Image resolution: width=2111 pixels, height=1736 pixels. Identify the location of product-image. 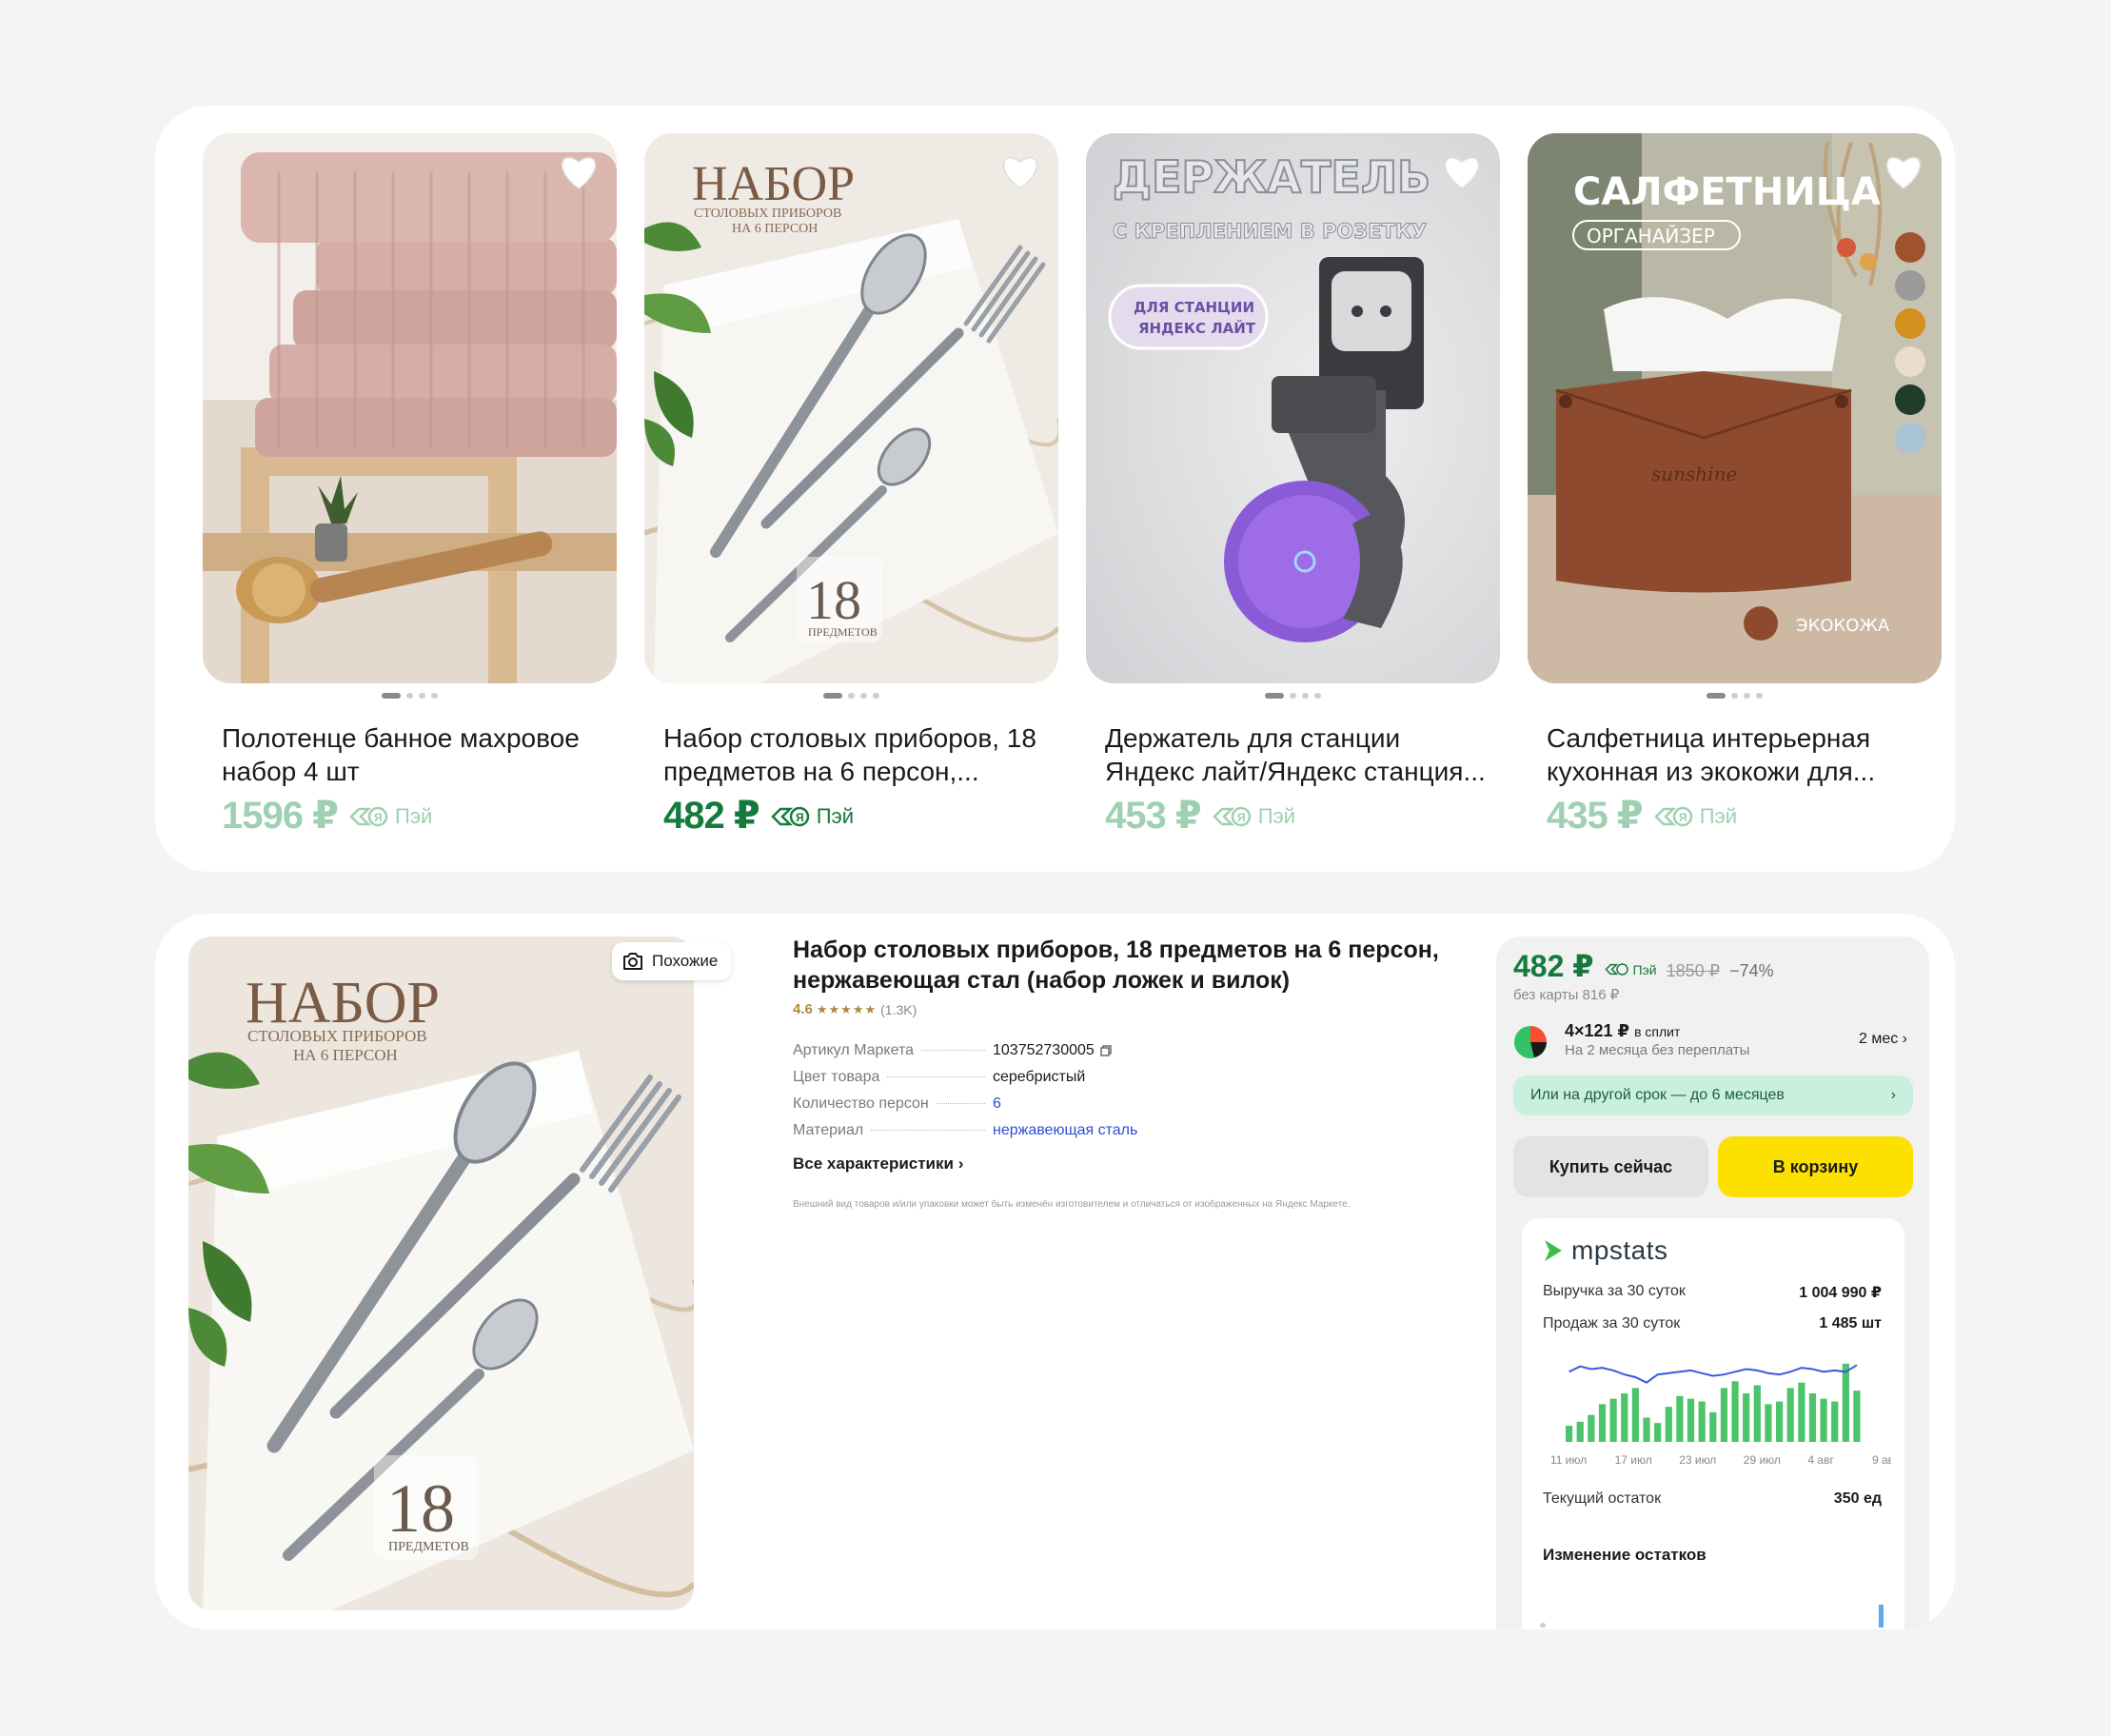
(410, 408).